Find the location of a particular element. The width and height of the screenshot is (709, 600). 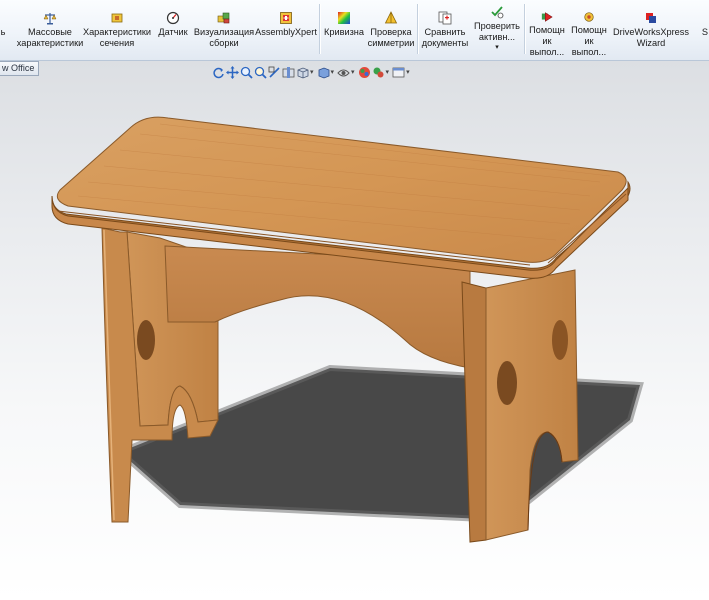

leg-hand-hole-right is located at coordinates (507, 383).